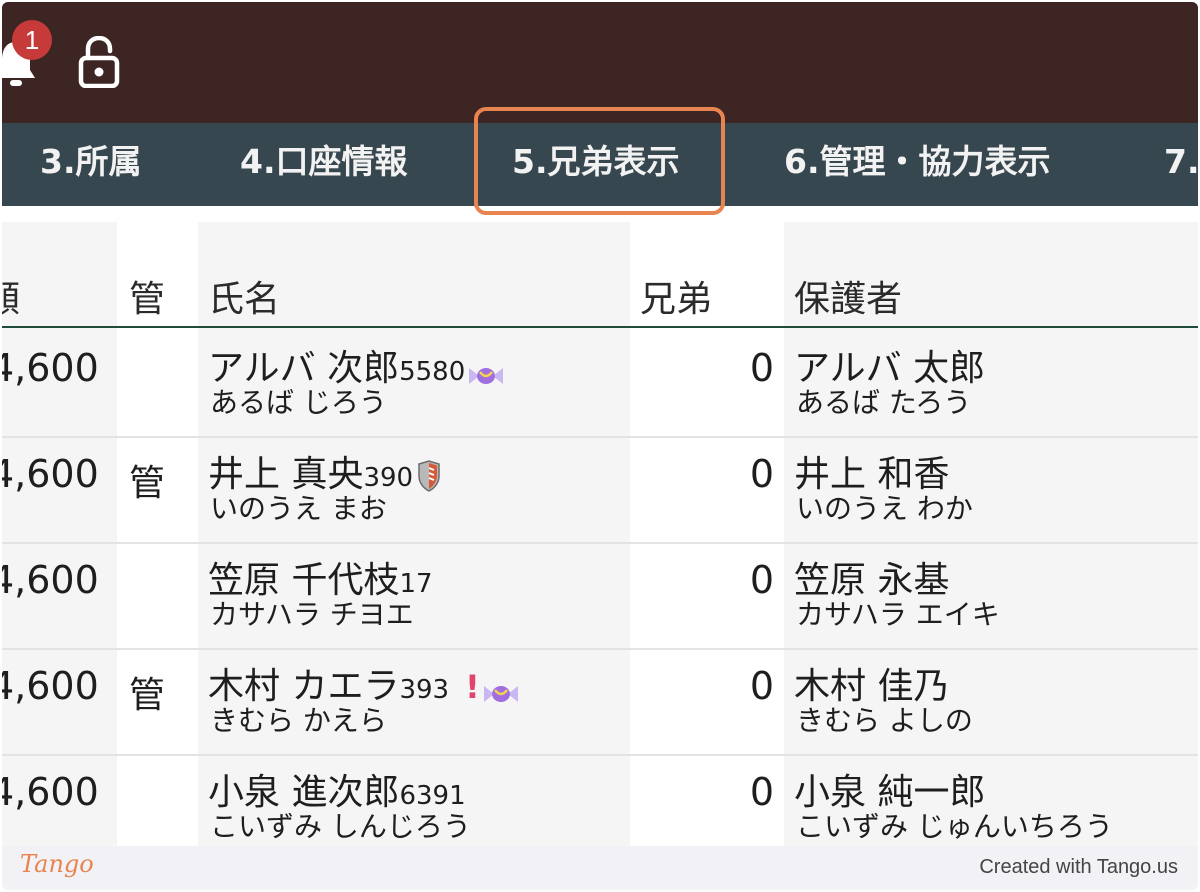  I want to click on student-kana: いのうえ まお, so click(298, 508).